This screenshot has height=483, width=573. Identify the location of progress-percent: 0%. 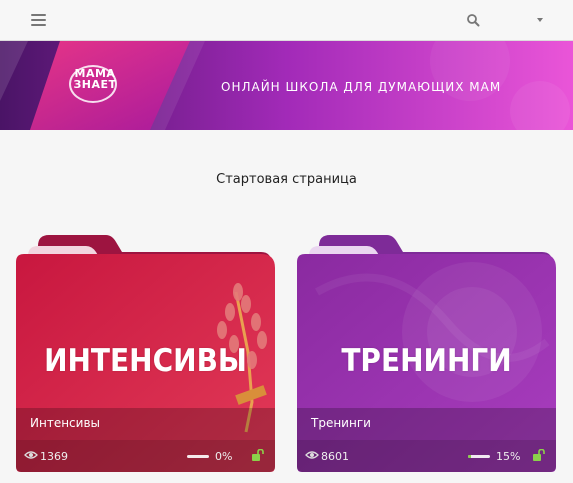
(224, 456).